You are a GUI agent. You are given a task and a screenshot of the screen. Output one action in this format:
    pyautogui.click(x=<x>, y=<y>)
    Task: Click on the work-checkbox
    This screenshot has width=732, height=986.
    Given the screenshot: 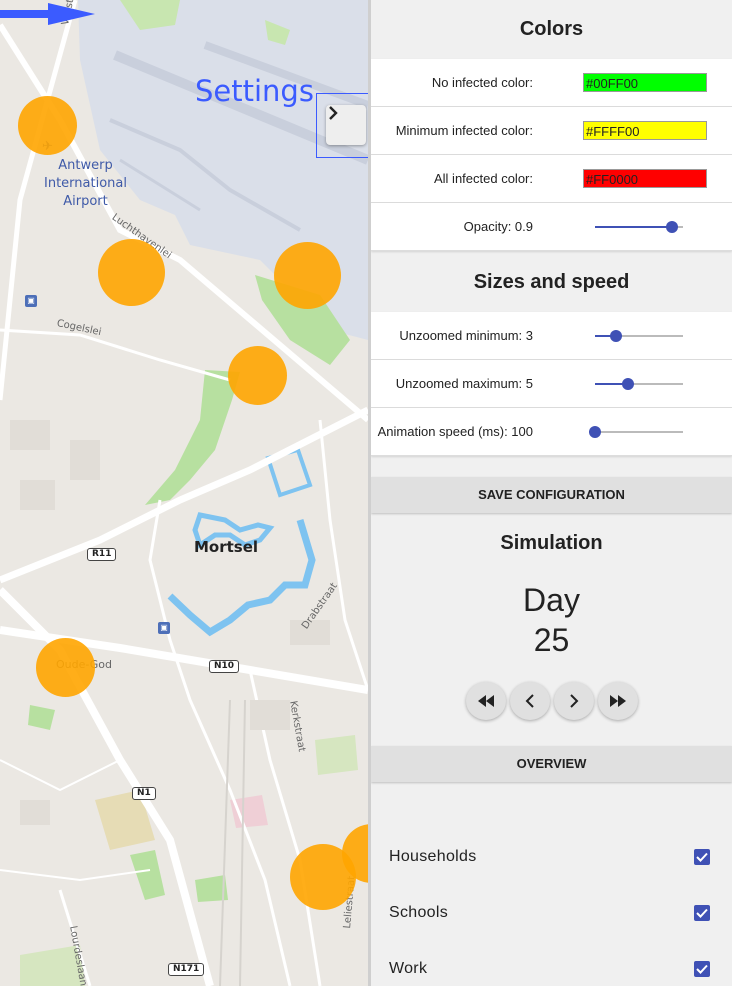 What is the action you would take?
    pyautogui.click(x=702, y=969)
    